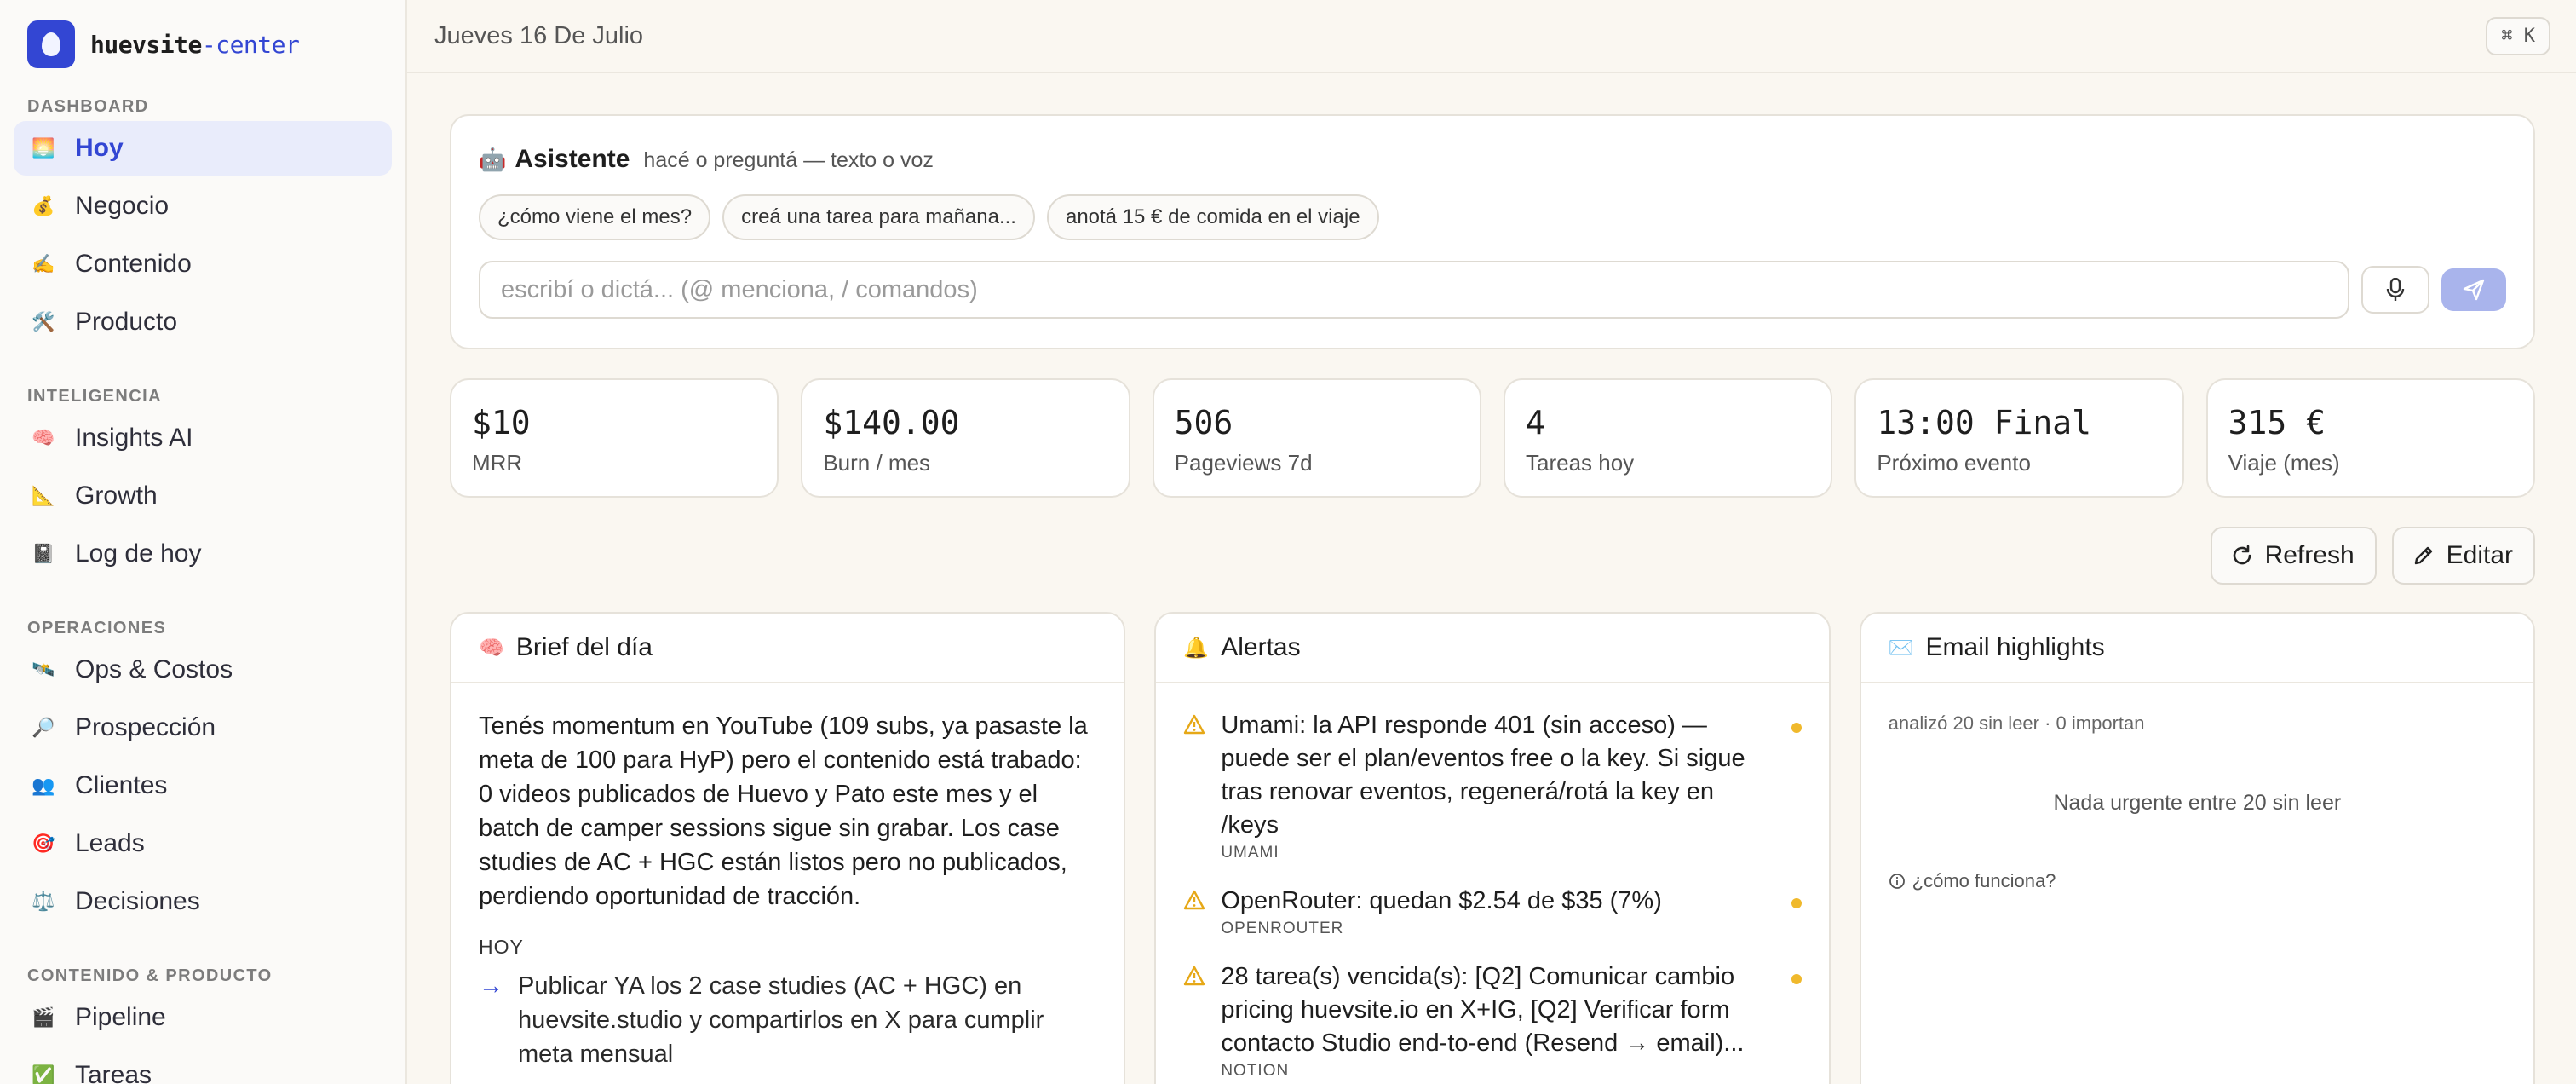  Describe the element at coordinates (43, 554) in the screenshot. I see `notebook-icon: 📓` at that location.